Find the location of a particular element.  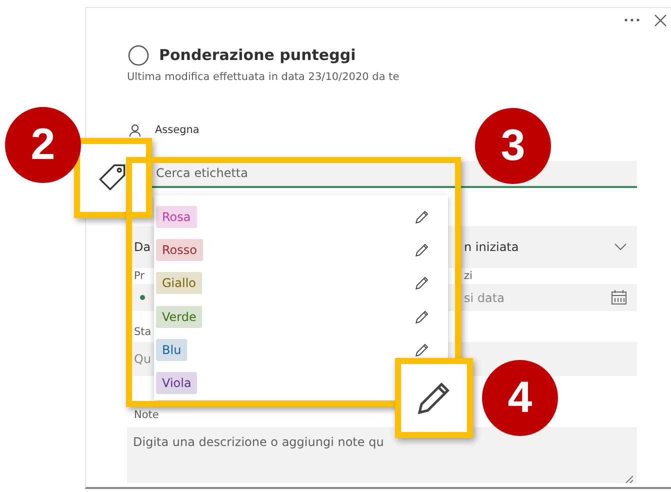

tag-chip: Viola is located at coordinates (177, 383).